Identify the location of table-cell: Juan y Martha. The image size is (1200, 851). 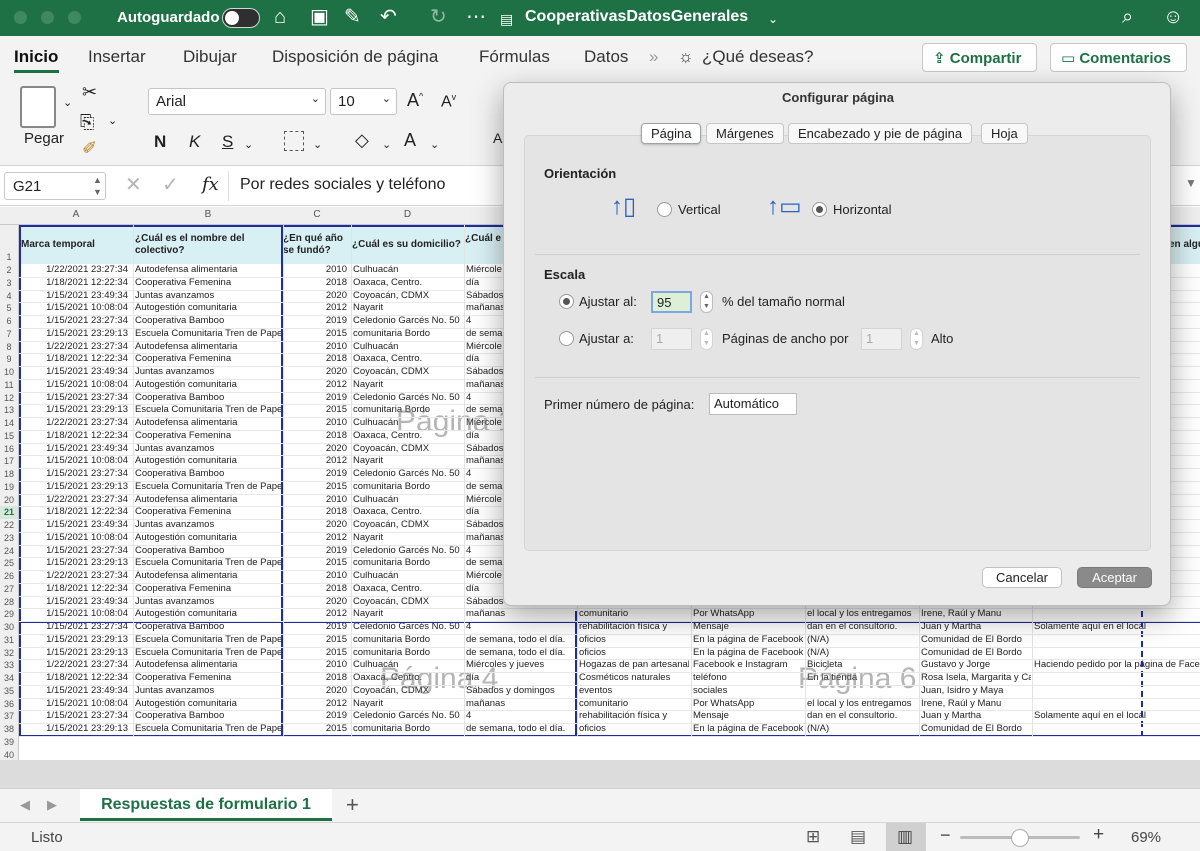
(975, 716).